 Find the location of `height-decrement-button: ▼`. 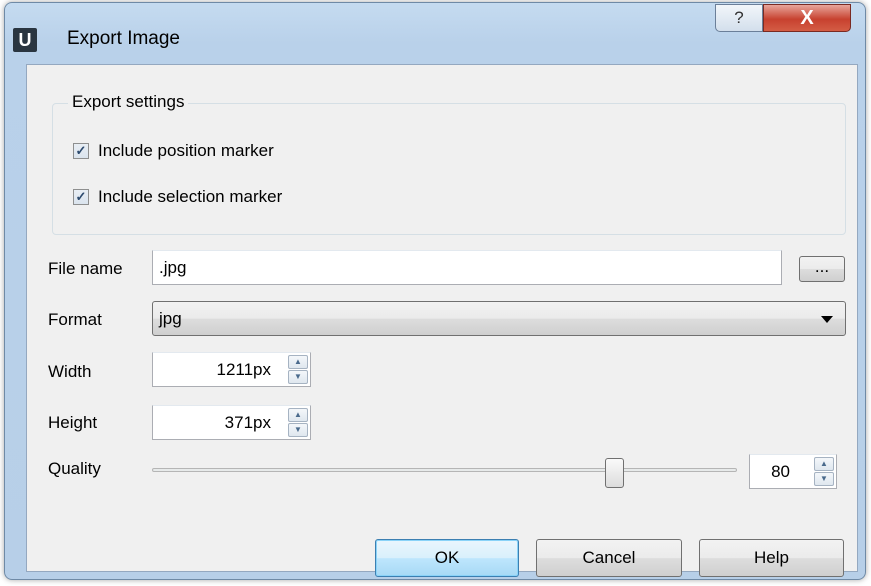

height-decrement-button: ▼ is located at coordinates (298, 430).